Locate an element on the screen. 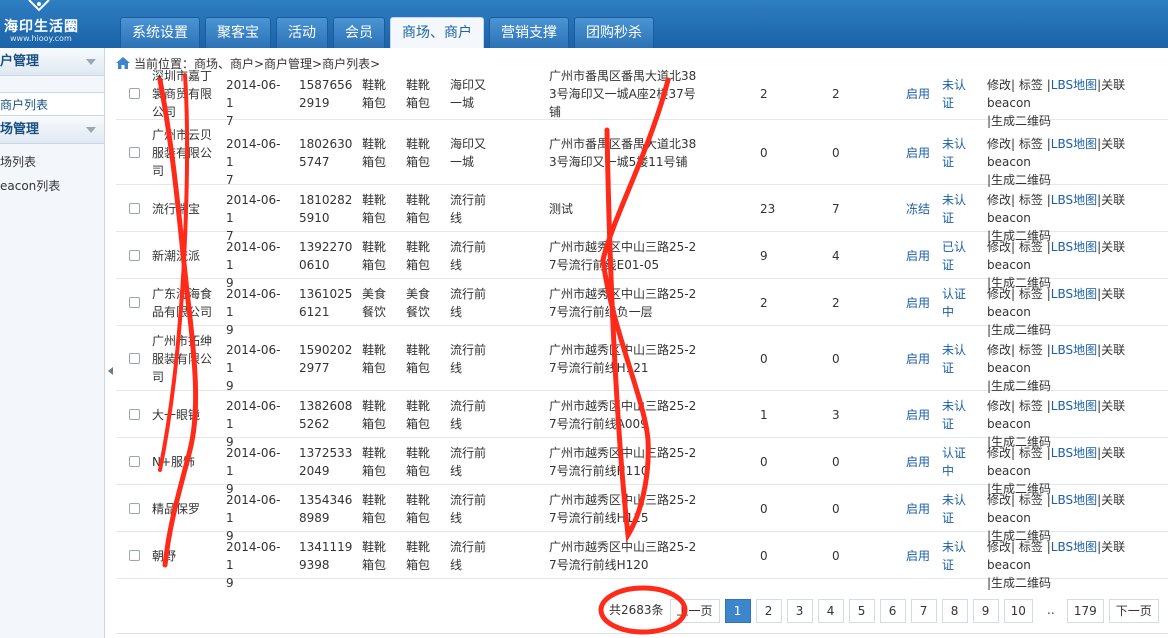 This screenshot has height=638, width=1168. page-button: 1 is located at coordinates (737, 611).